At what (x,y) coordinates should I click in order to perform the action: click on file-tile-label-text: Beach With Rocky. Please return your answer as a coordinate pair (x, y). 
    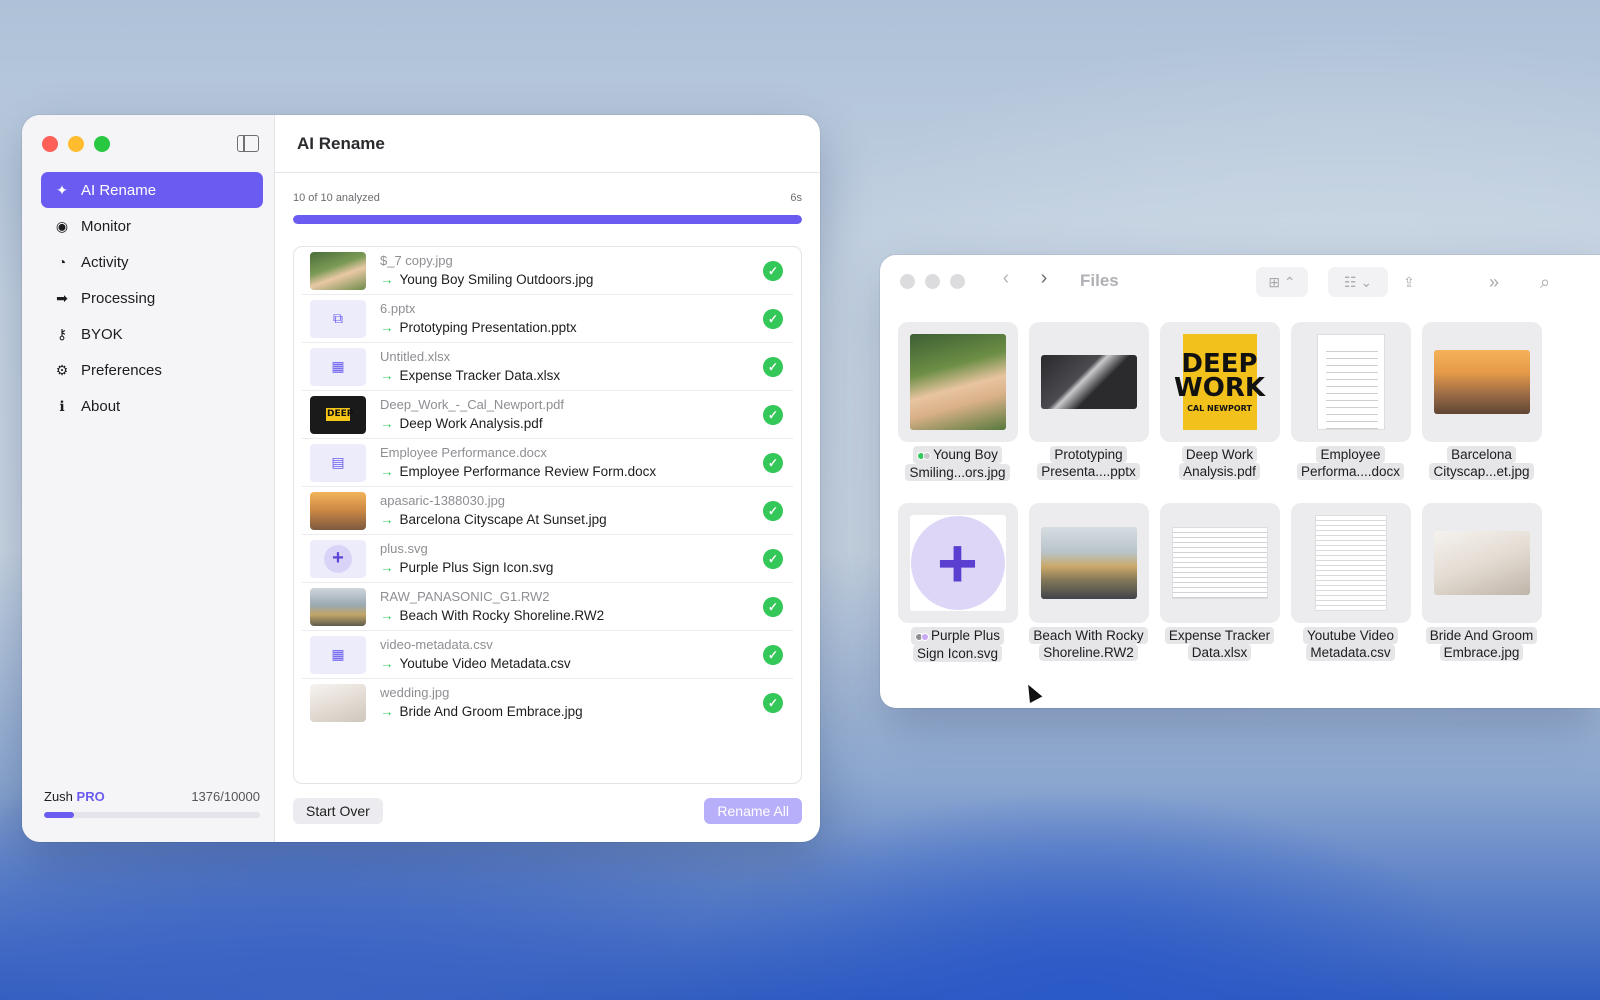
    Looking at the image, I should click on (1088, 635).